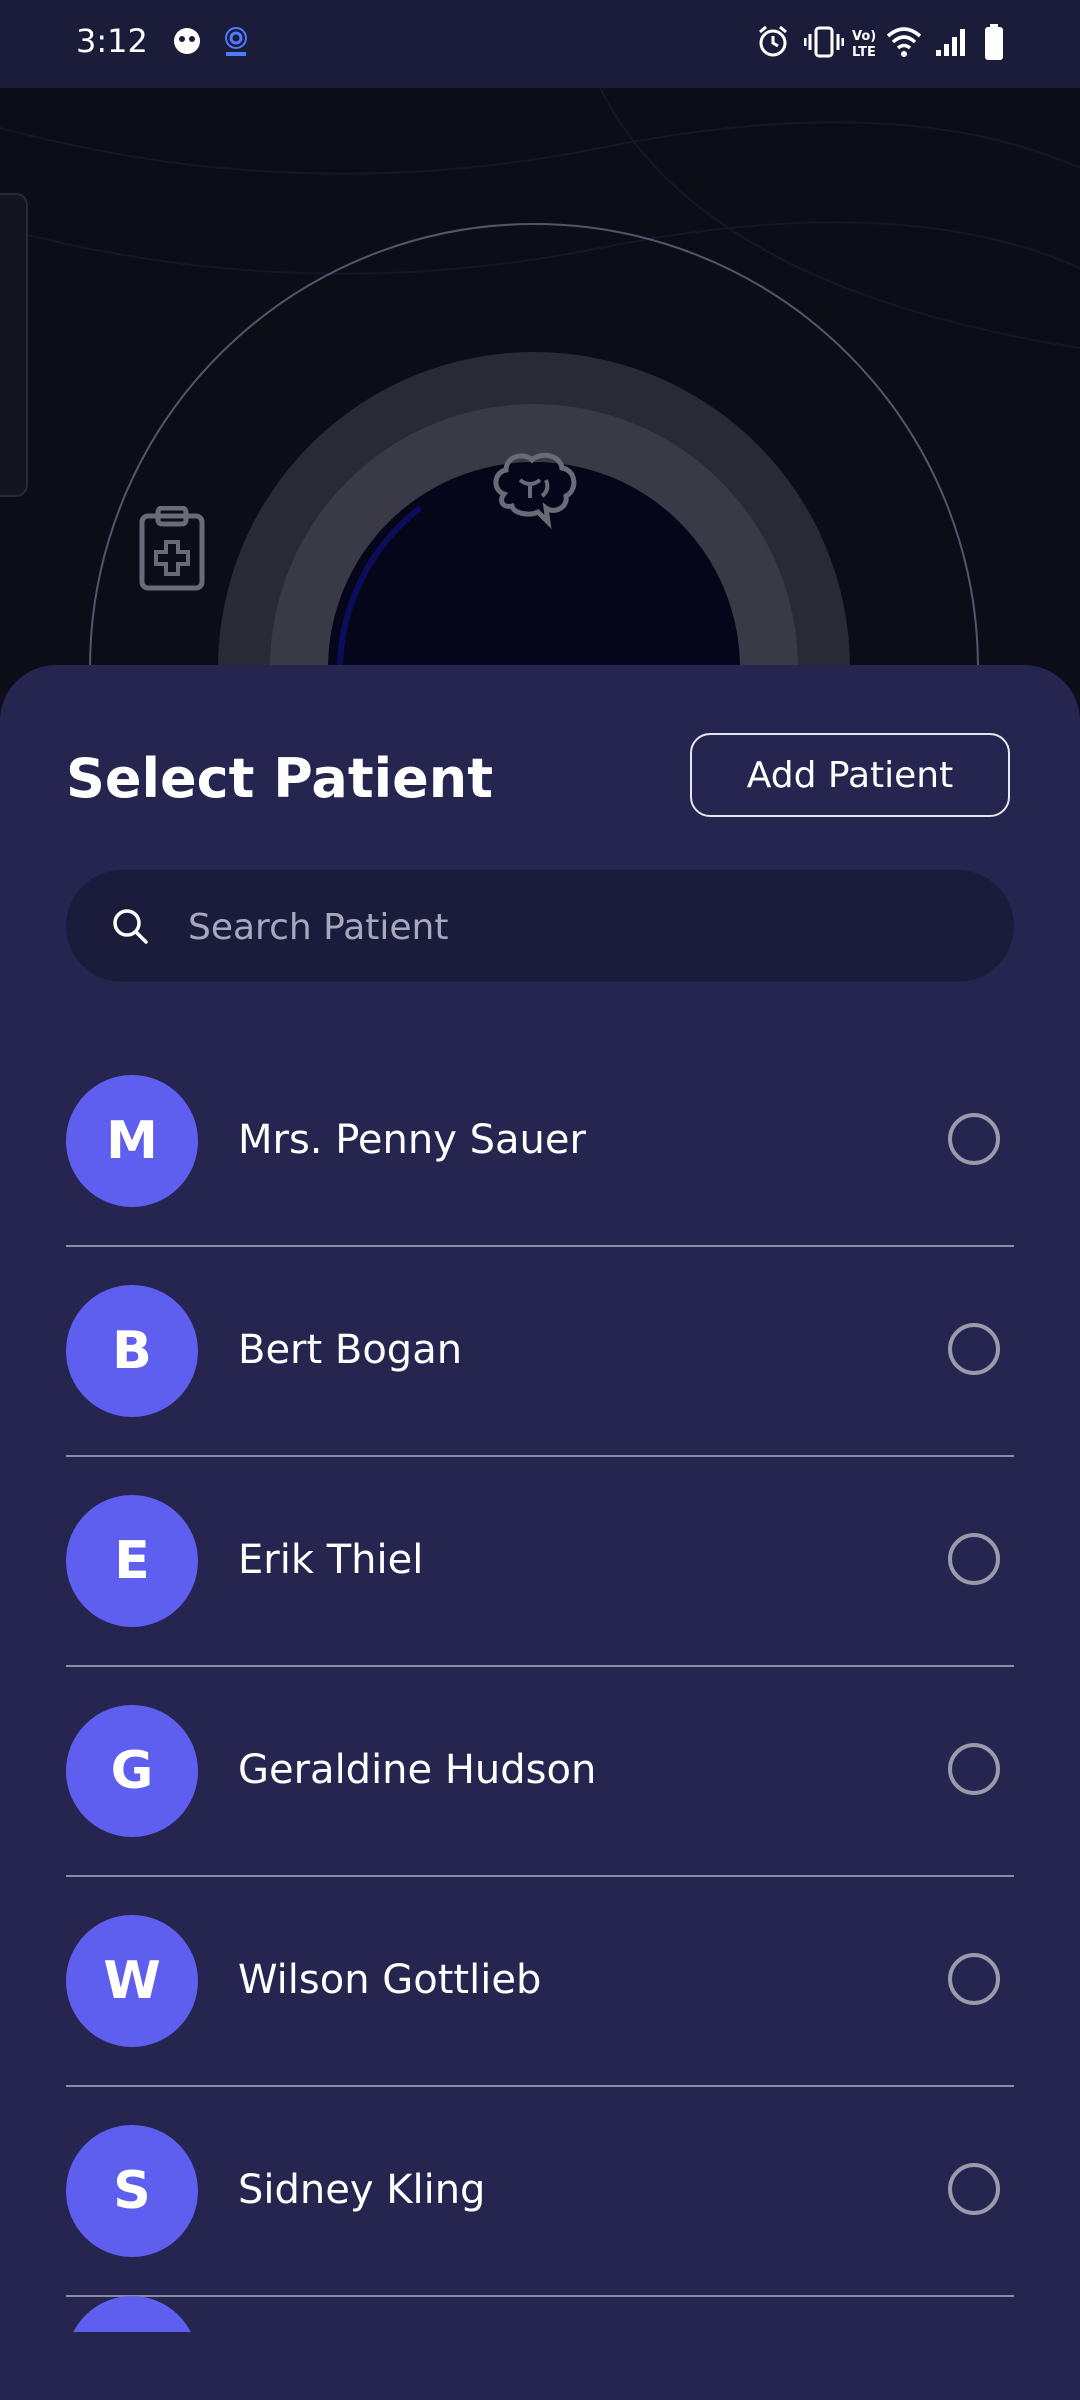  I want to click on patient-row: S Sidney Kling, so click(540, 2191).